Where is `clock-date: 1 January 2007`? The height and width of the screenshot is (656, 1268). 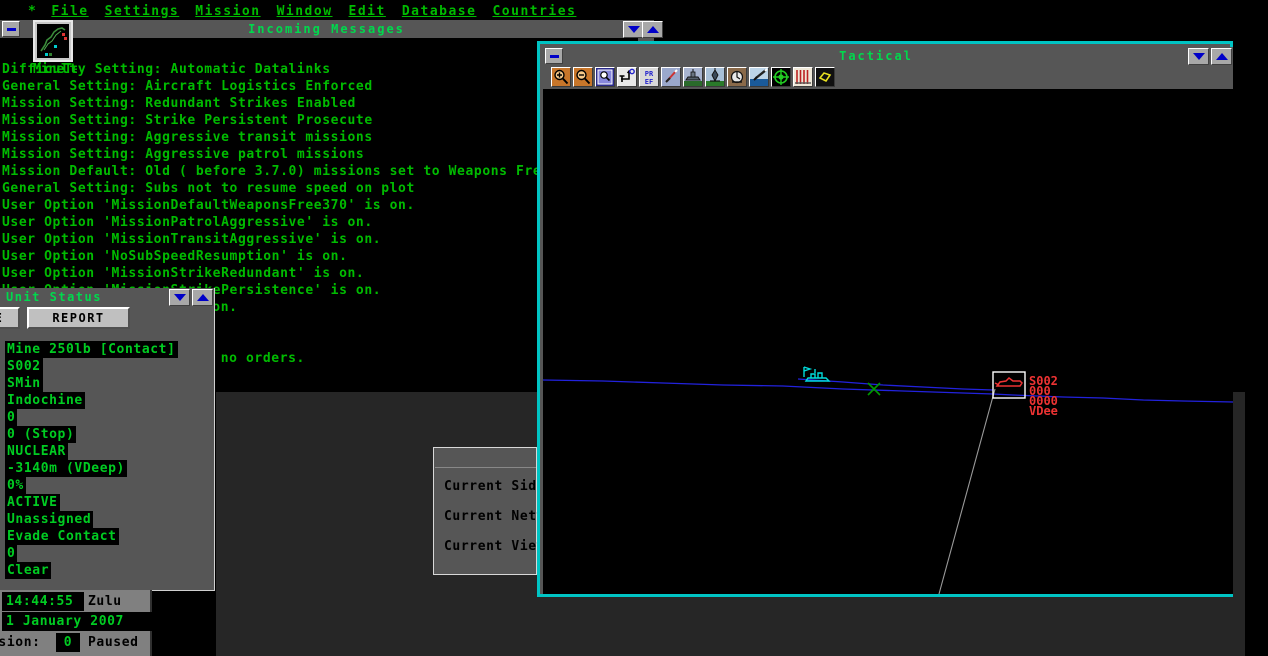 clock-date: 1 January 2007 is located at coordinates (77, 621).